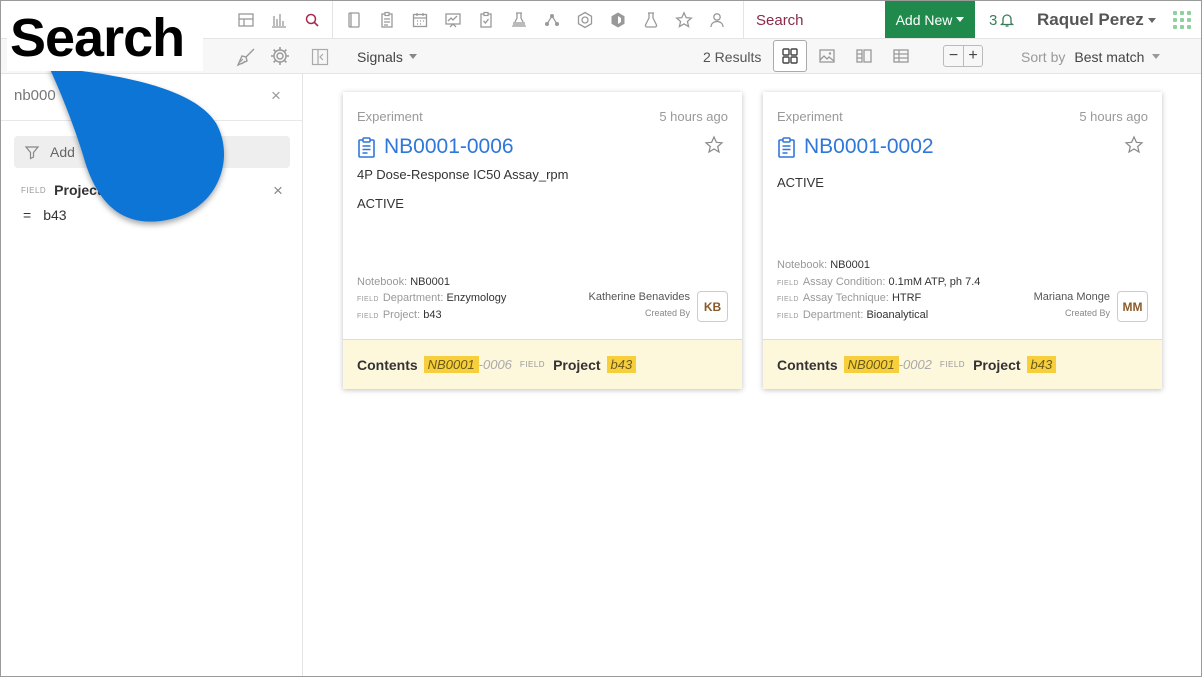 The image size is (1202, 677). I want to click on notifications-button: 3, so click(1002, 20).